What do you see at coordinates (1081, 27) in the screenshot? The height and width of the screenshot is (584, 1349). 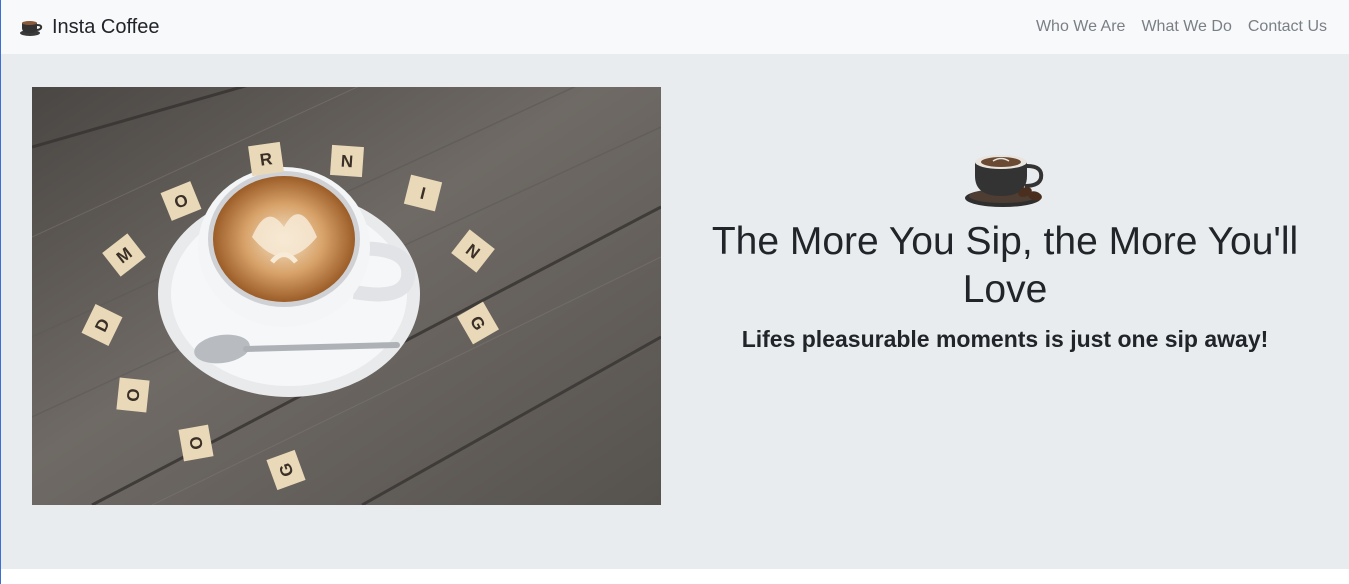 I see `nav-link-who-we-are: Who We Are` at bounding box center [1081, 27].